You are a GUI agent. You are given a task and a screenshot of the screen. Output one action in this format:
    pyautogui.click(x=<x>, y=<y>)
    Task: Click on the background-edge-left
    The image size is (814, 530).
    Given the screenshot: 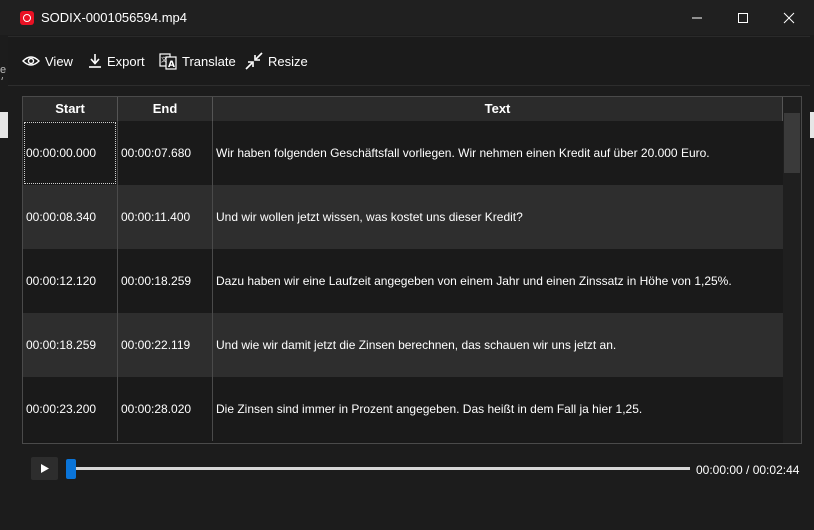 What is the action you would take?
    pyautogui.click(x=4, y=125)
    